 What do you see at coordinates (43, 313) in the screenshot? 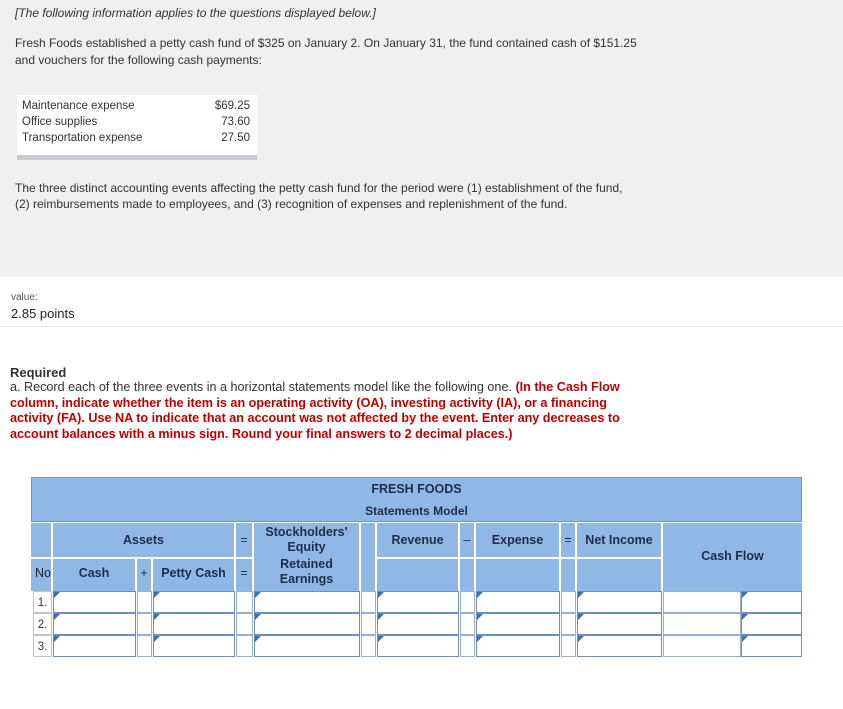
I see `value-points: 2.85 points` at bounding box center [43, 313].